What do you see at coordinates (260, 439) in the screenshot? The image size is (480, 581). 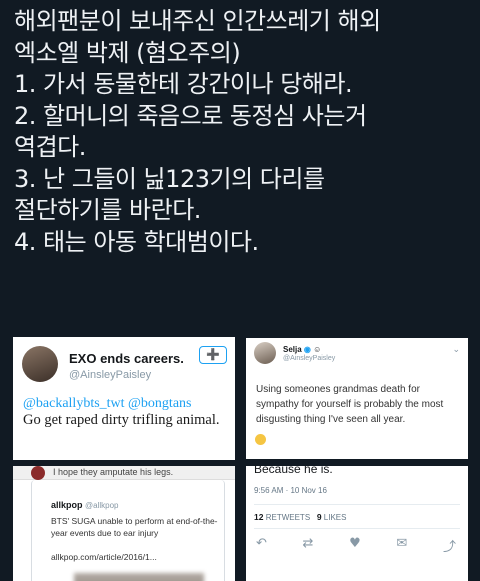 I see `sweat-smile-emoji-icon` at bounding box center [260, 439].